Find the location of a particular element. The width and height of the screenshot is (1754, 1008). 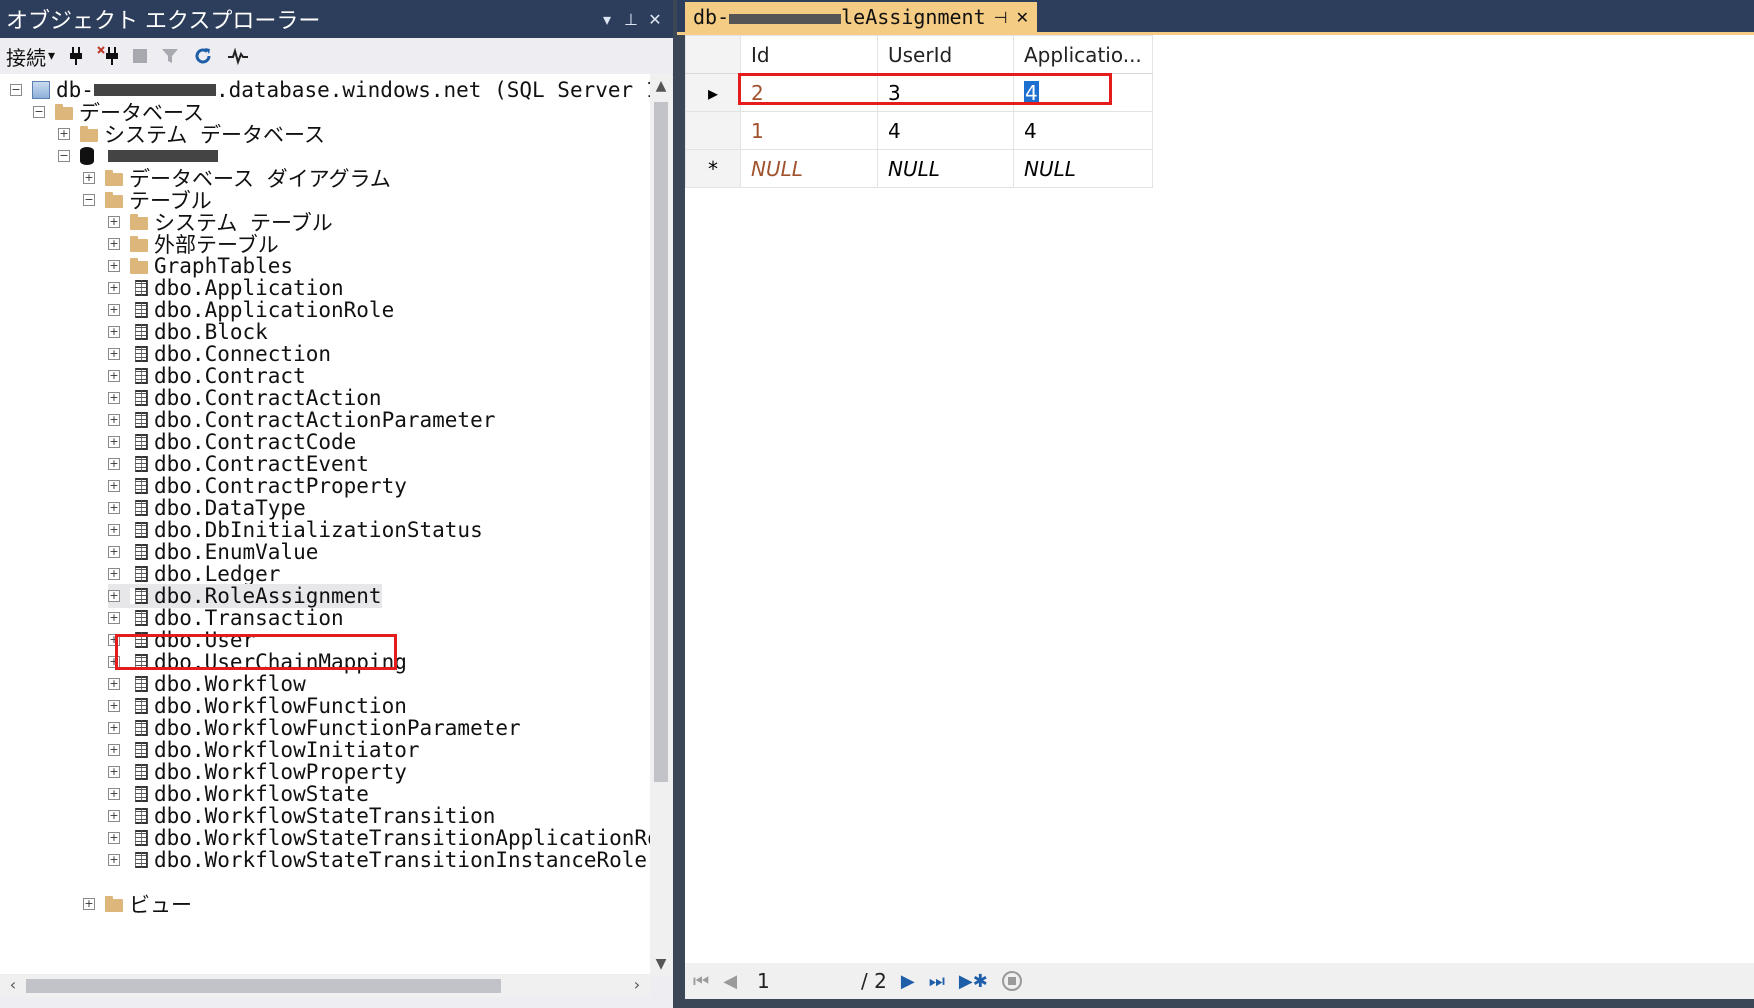

tree-node-table: + dbo.WorkflowProperty is located at coordinates (257, 772).